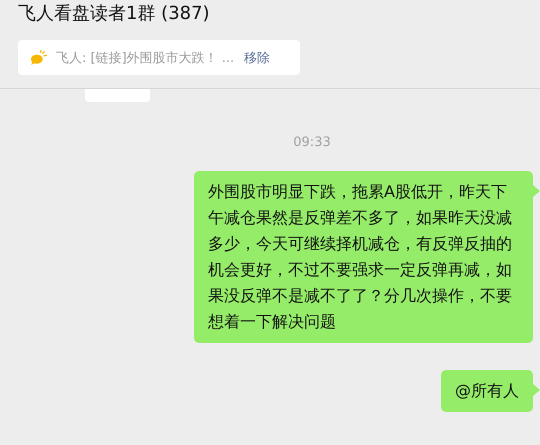 The width and height of the screenshot is (540, 445). I want to click on timestamp: 09:33, so click(312, 143).